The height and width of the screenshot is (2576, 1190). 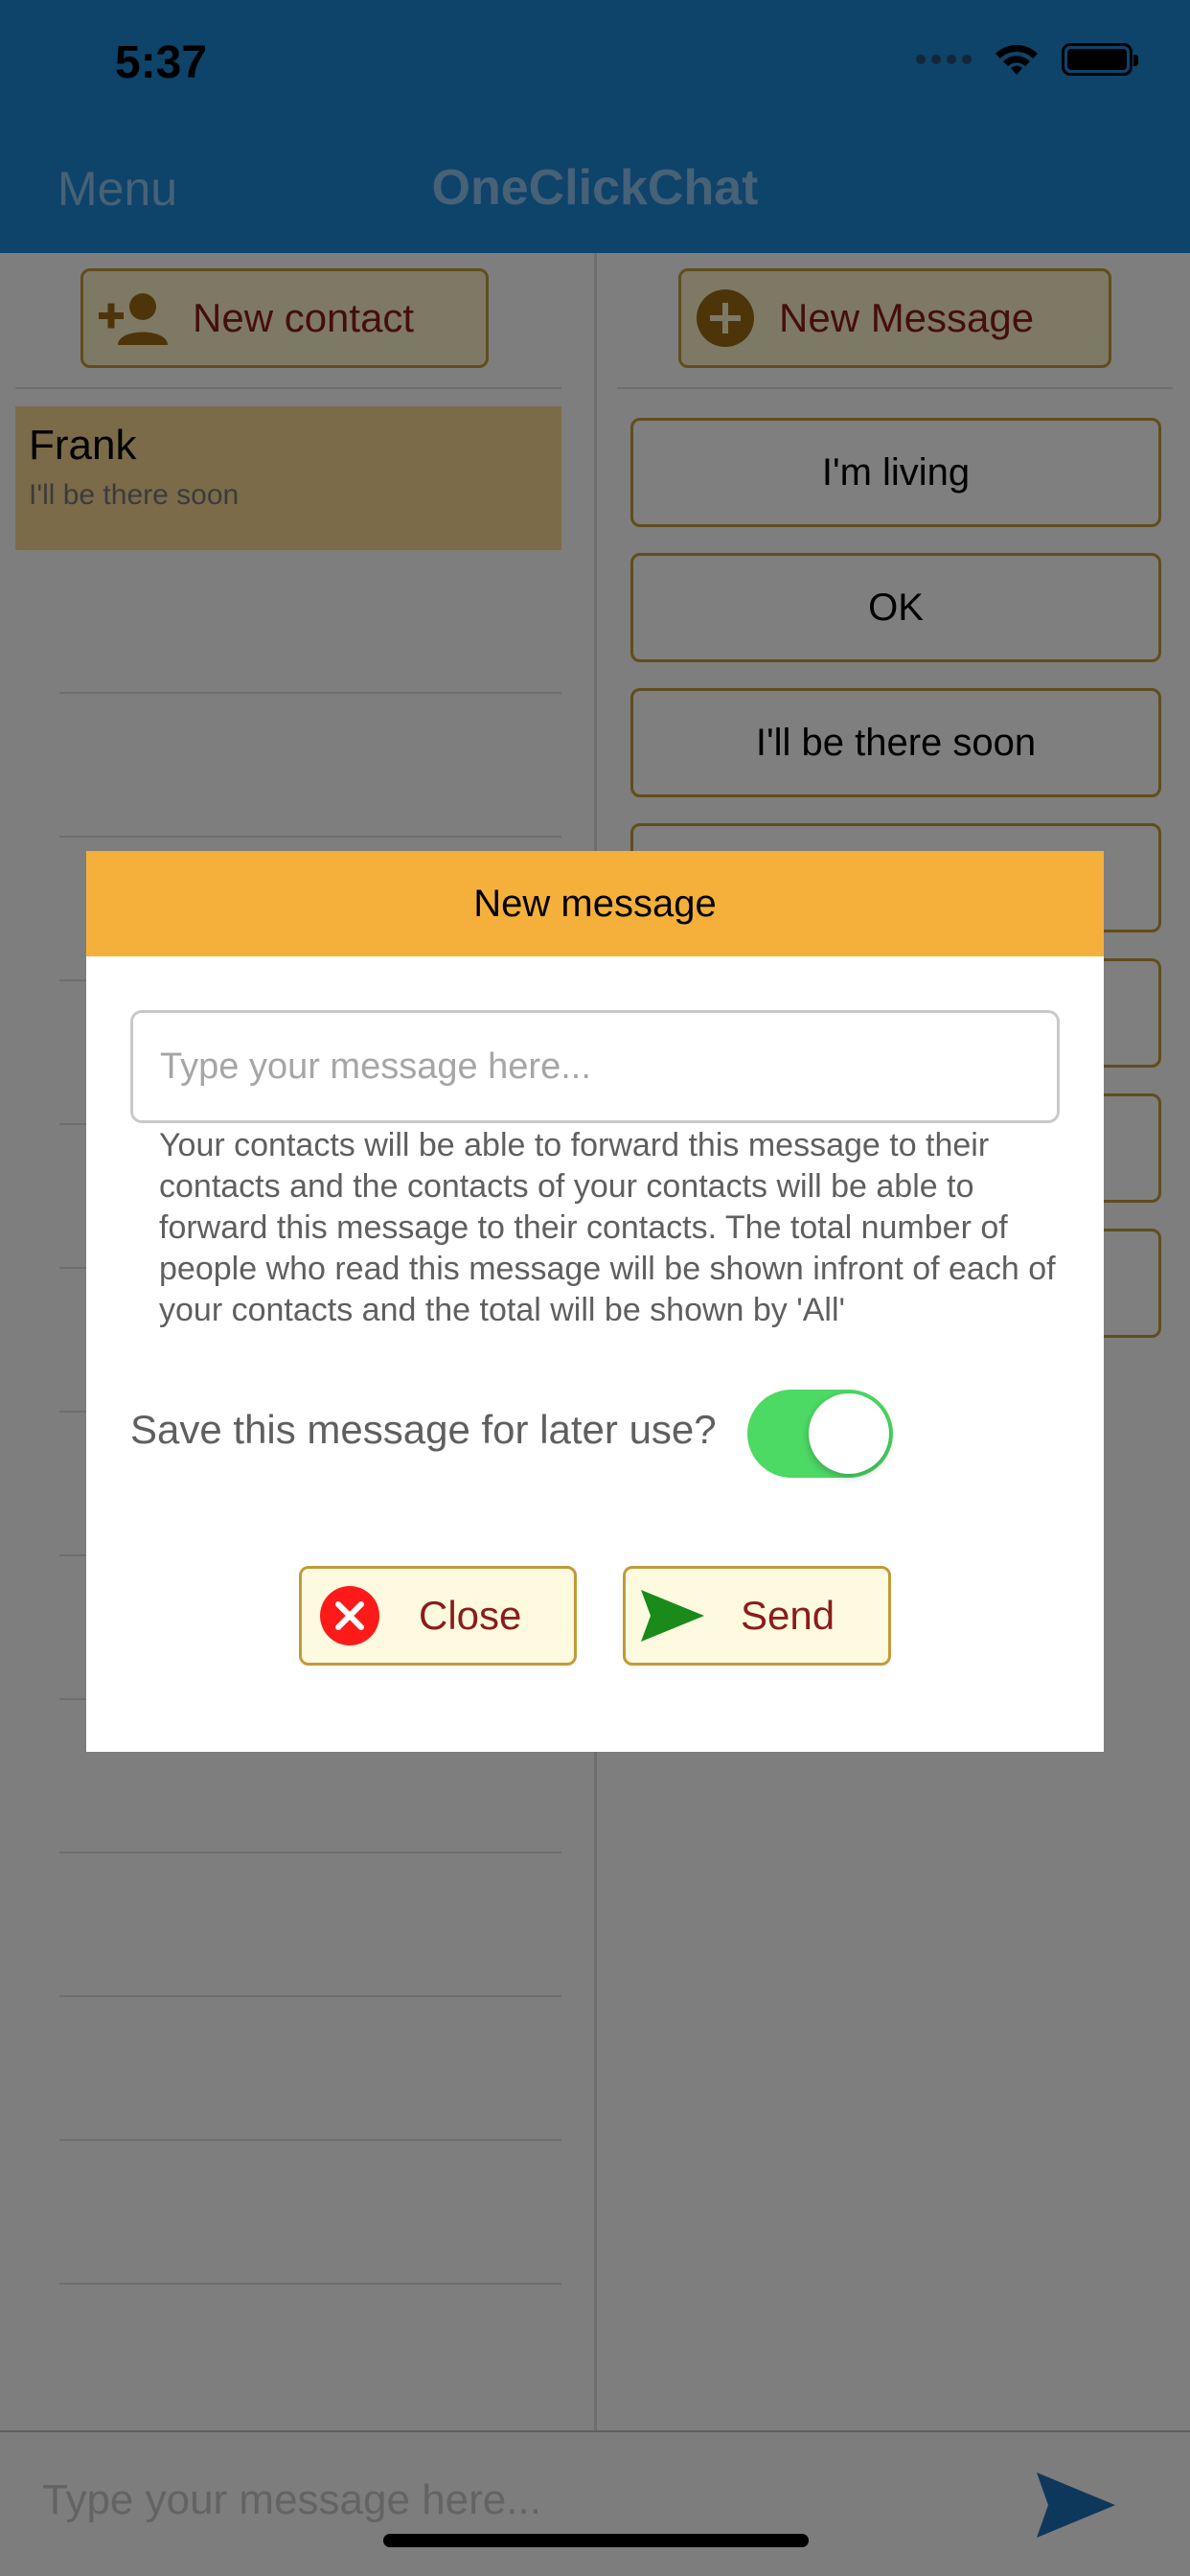 I want to click on close-circle-icon, so click(x=350, y=1615).